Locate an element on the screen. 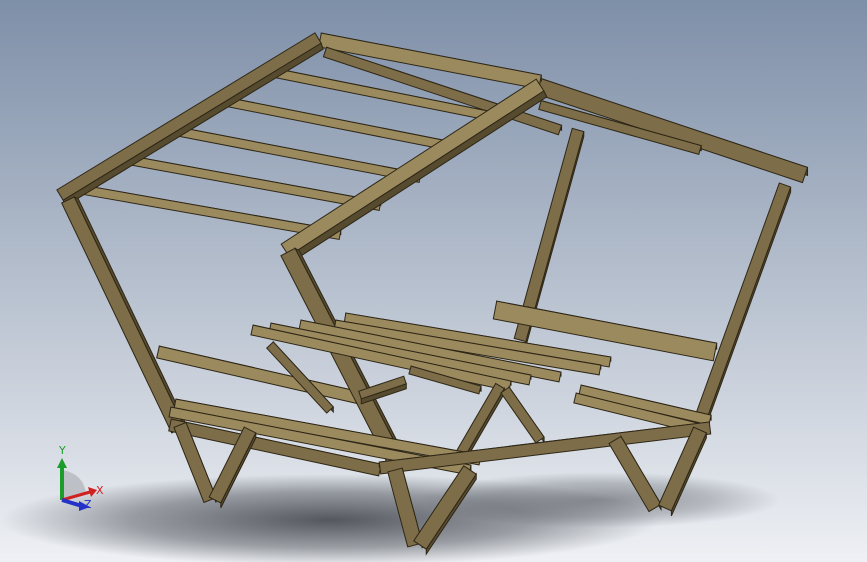 This screenshot has width=867, height=562. triad-z-label: Z is located at coordinates (88, 504).